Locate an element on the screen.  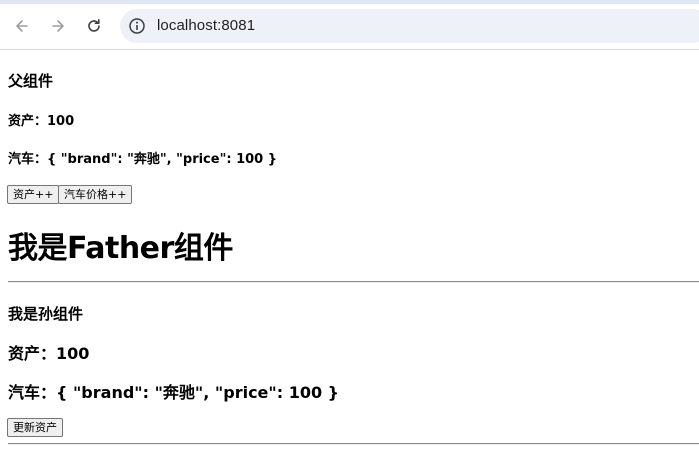
address-bar: localhost:8081 is located at coordinates (409, 26).